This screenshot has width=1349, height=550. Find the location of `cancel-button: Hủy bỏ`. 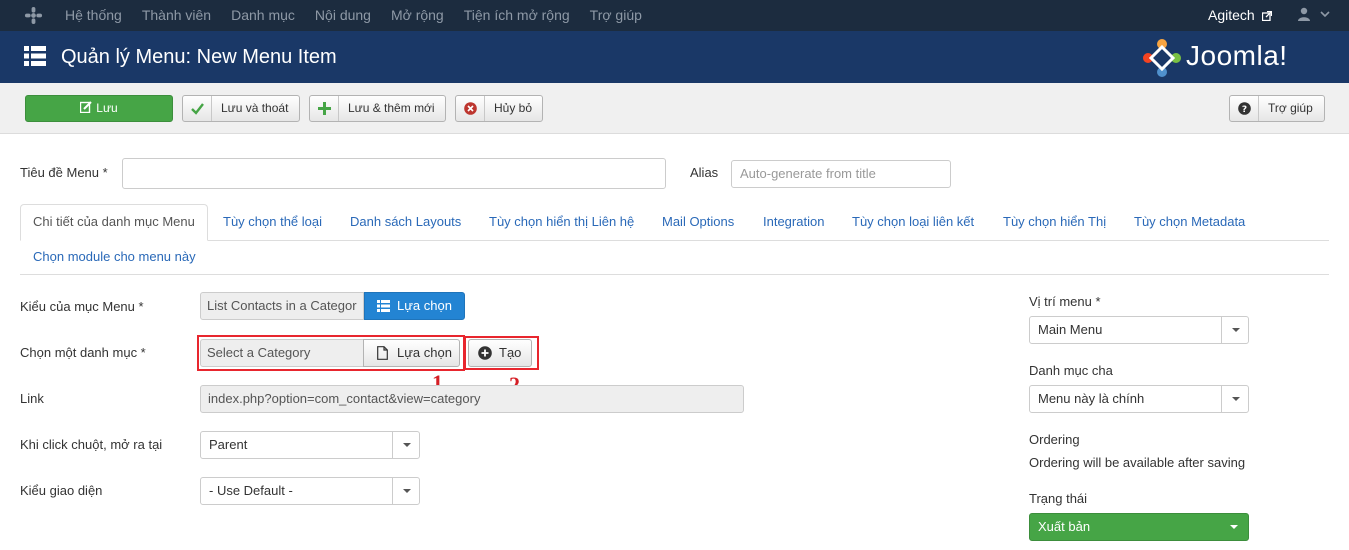

cancel-button: Hủy bỏ is located at coordinates (499, 108).